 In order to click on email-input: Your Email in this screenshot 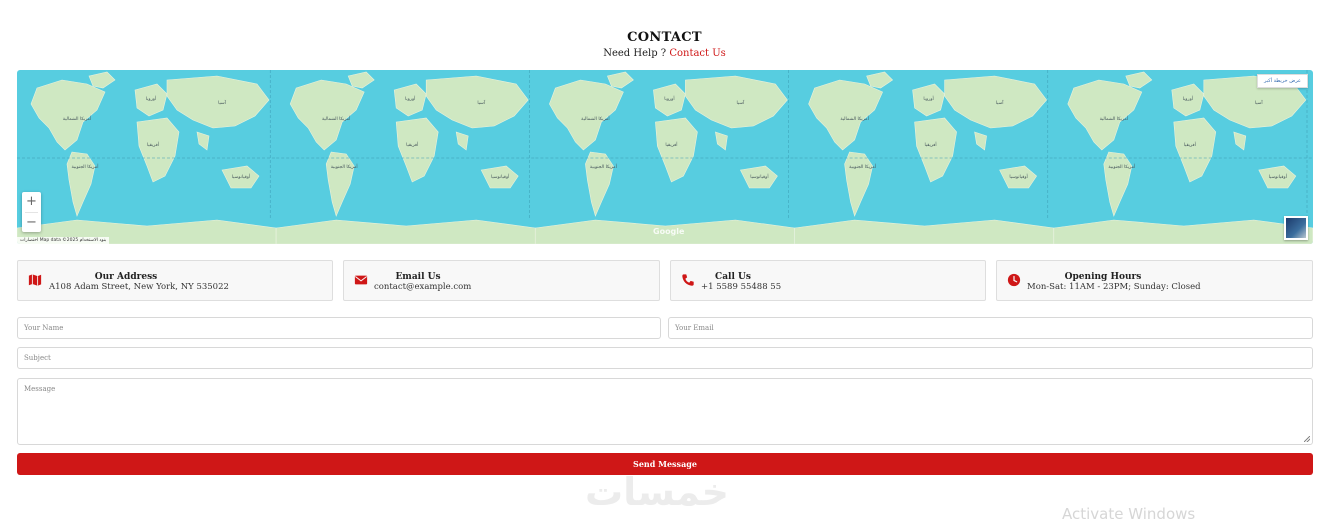, I will do `click(990, 328)`.